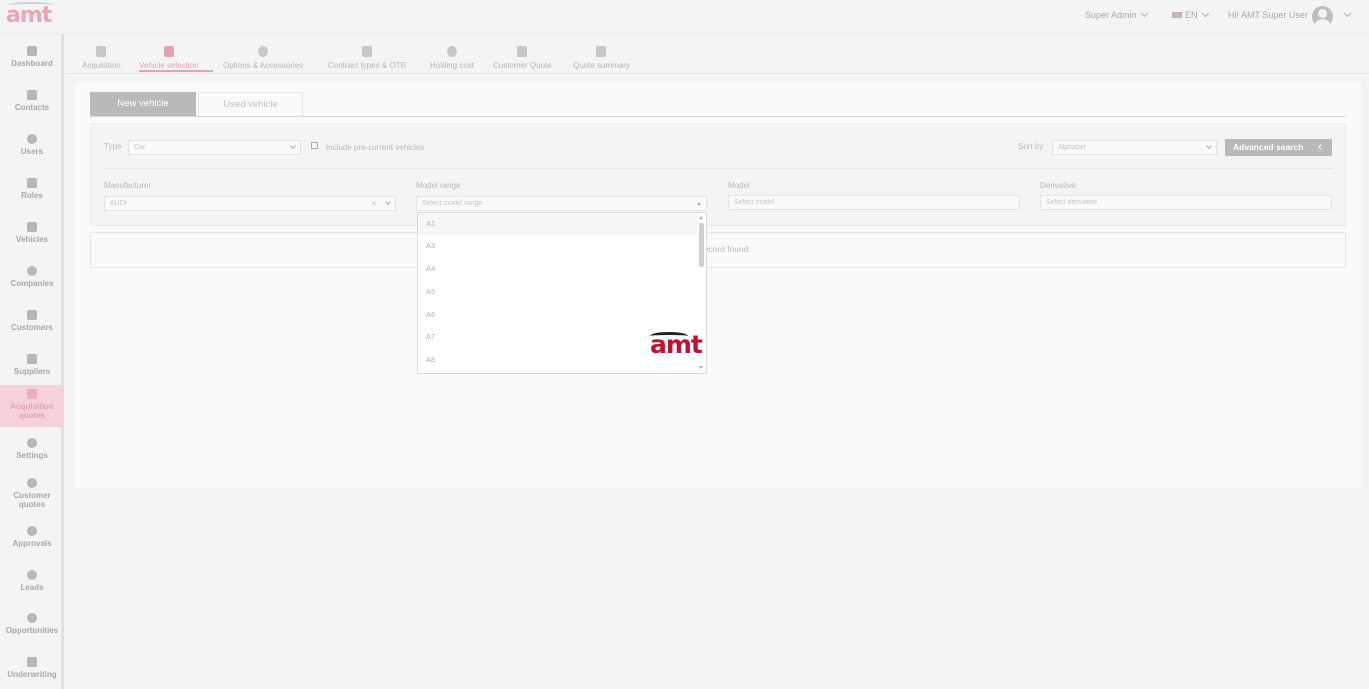  I want to click on scrollbar, so click(701, 245).